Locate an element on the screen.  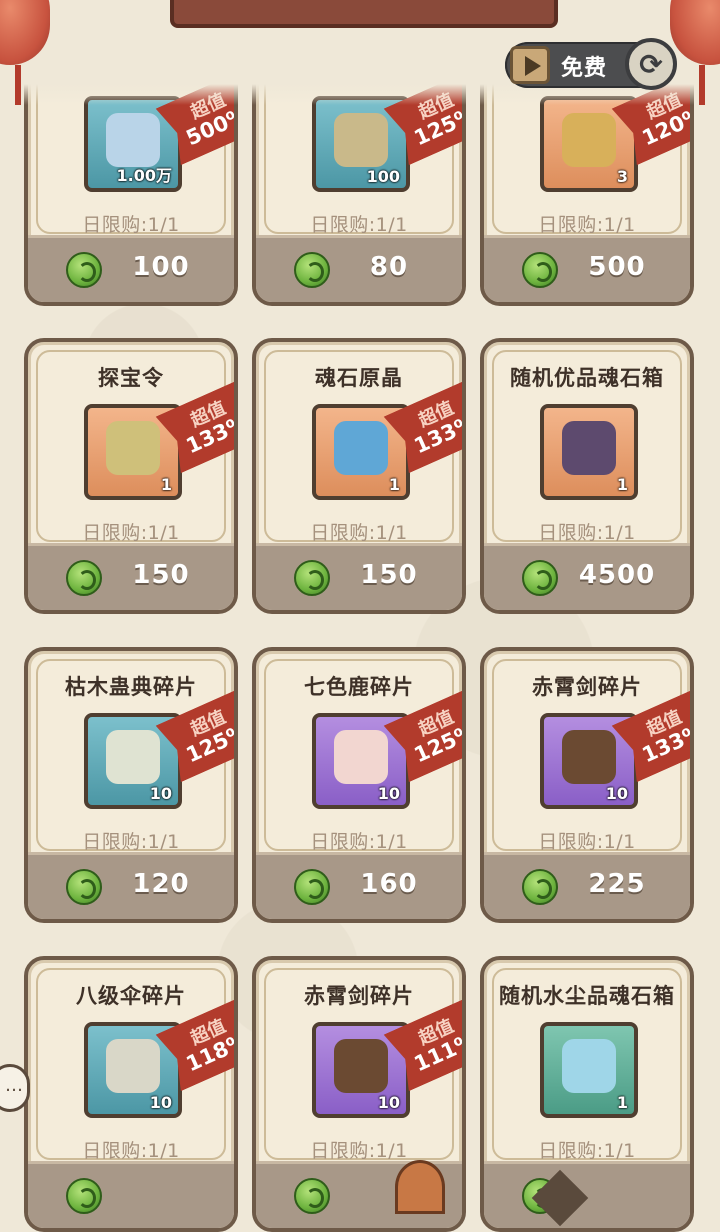
shop-item-card: 八级伞碎片 10 超值 118% 日限购:1/1 is located at coordinates (131, 1094).